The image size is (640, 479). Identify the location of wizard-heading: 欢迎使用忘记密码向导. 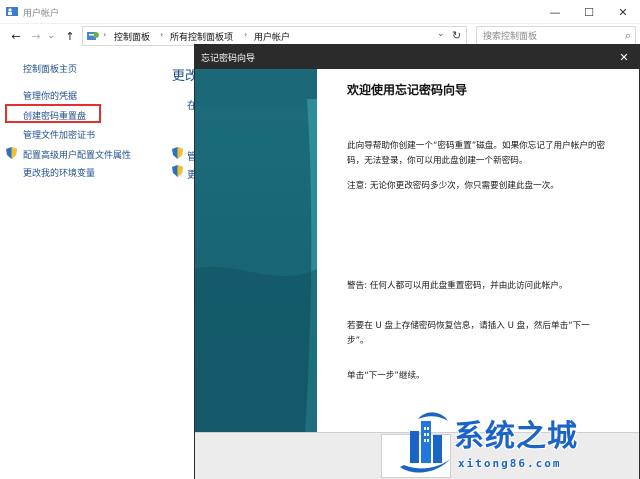
(407, 90).